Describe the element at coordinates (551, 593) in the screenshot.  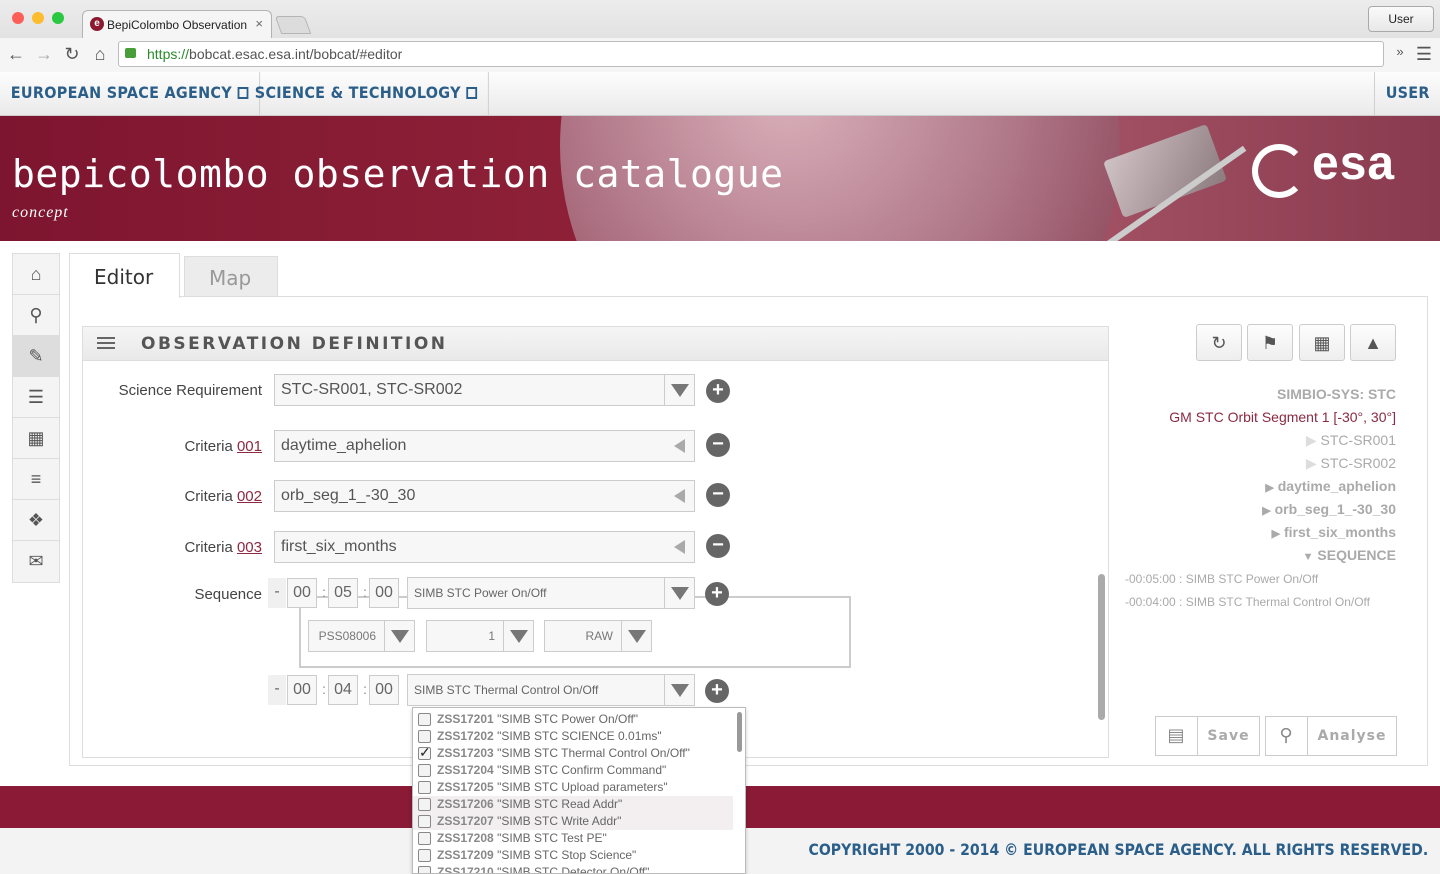
I see `sequence-command-select-1: SIMB STC Power On/Off` at that location.